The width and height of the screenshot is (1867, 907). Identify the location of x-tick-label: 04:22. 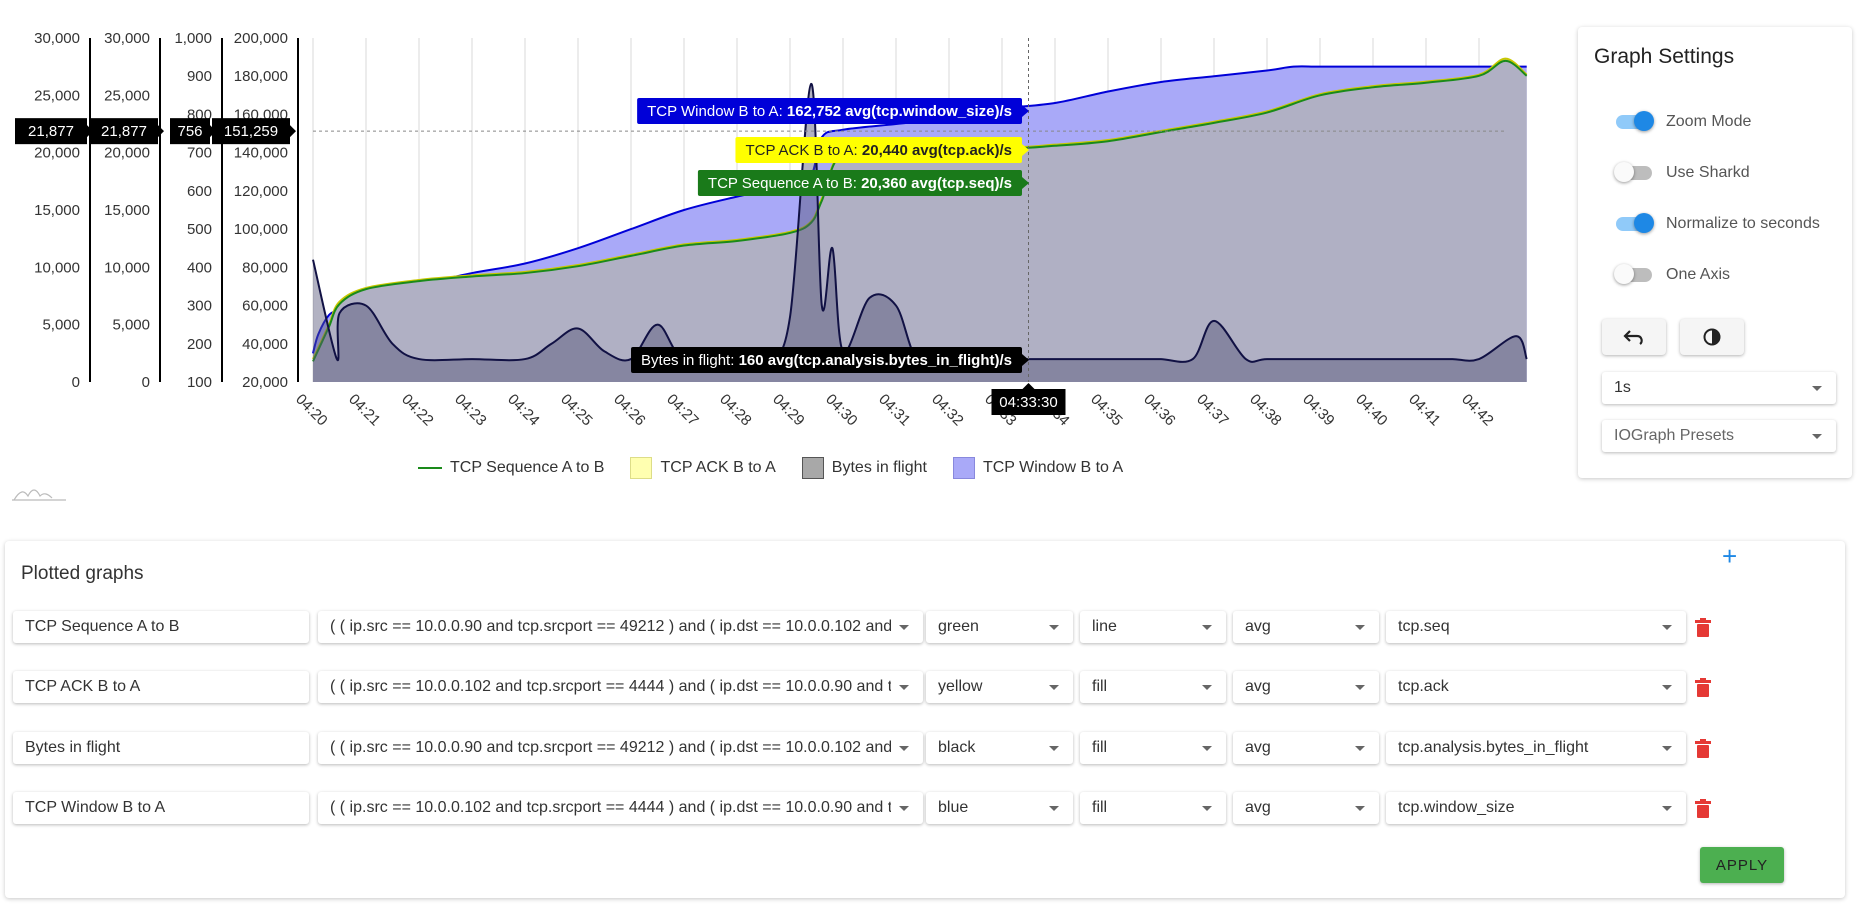
(417, 410).